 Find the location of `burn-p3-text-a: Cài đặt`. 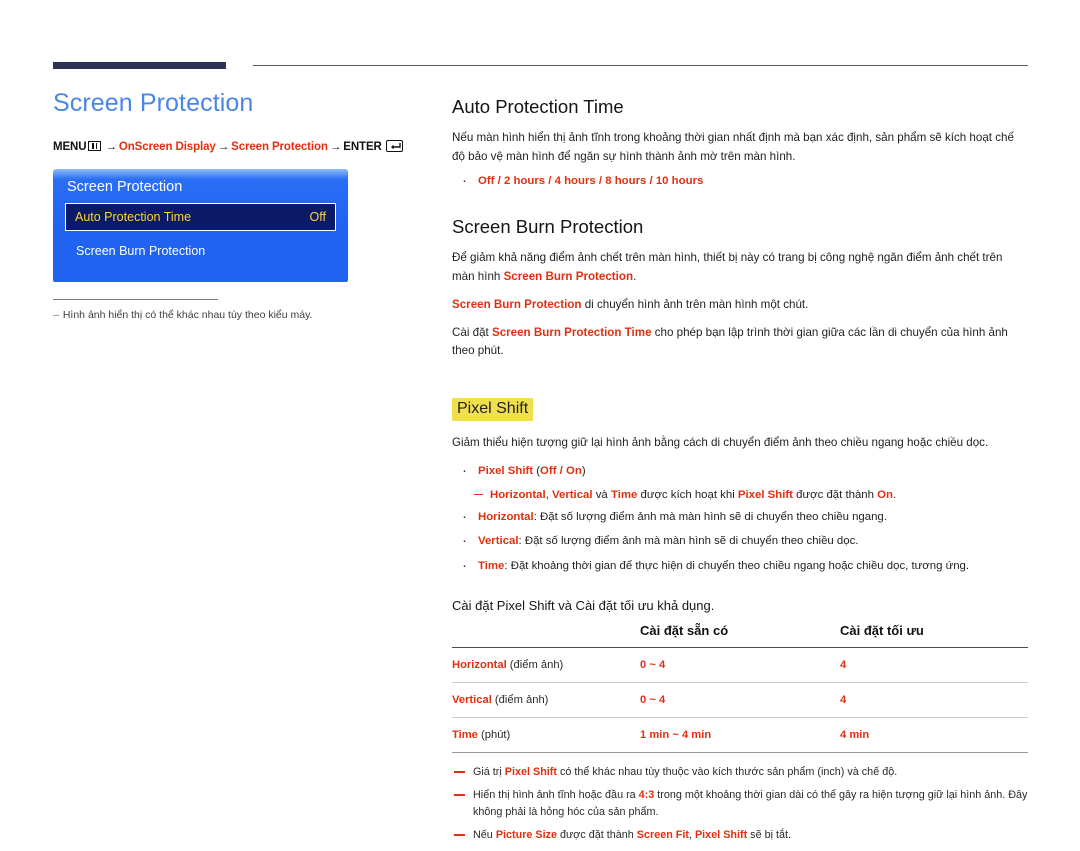

burn-p3-text-a: Cài đặt is located at coordinates (472, 332).